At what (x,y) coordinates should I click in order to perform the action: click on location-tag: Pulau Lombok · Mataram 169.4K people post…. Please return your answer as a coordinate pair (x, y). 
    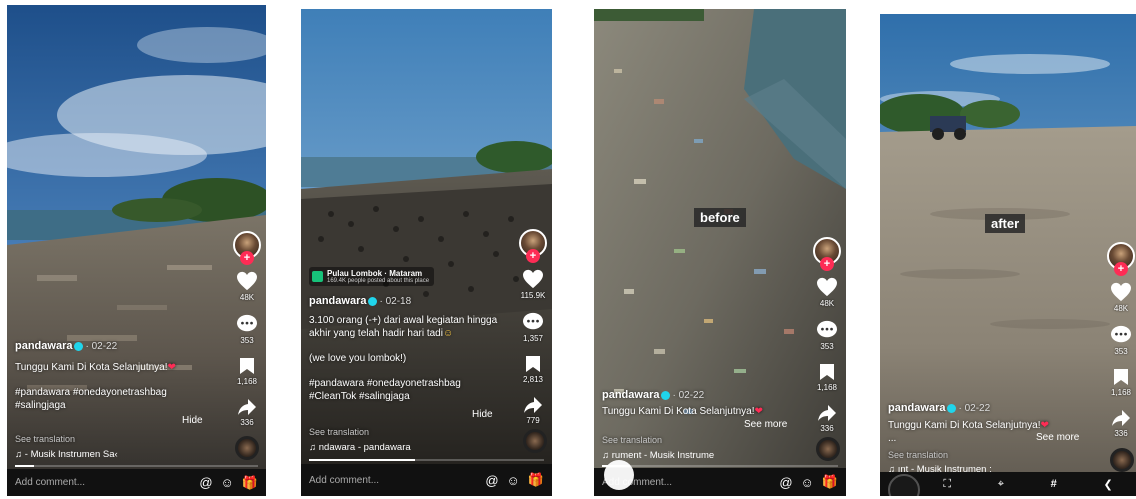
    Looking at the image, I should click on (372, 276).